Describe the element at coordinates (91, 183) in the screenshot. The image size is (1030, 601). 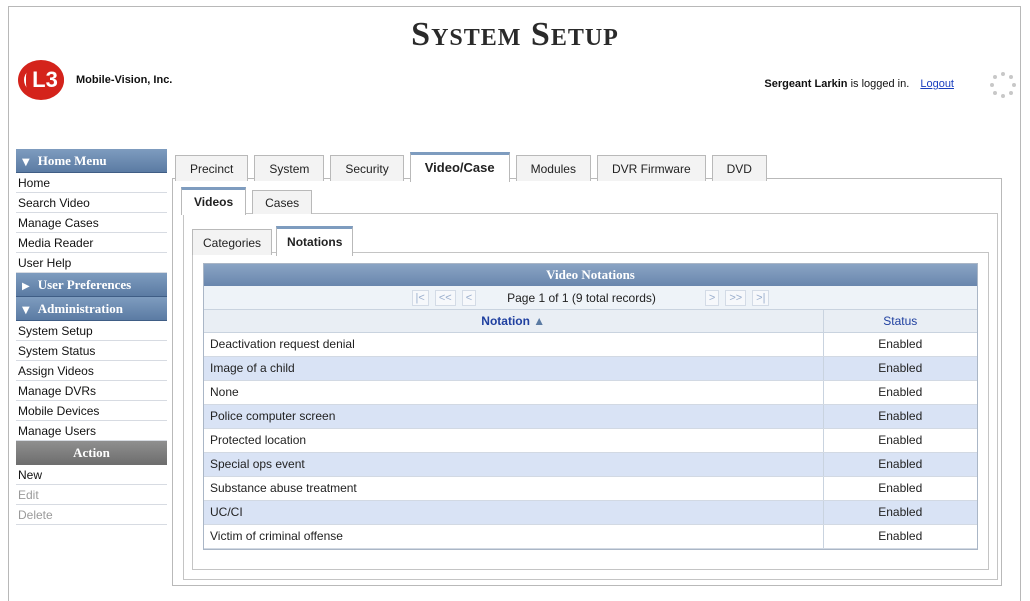
I see `sidebar-item-home: Home` at that location.